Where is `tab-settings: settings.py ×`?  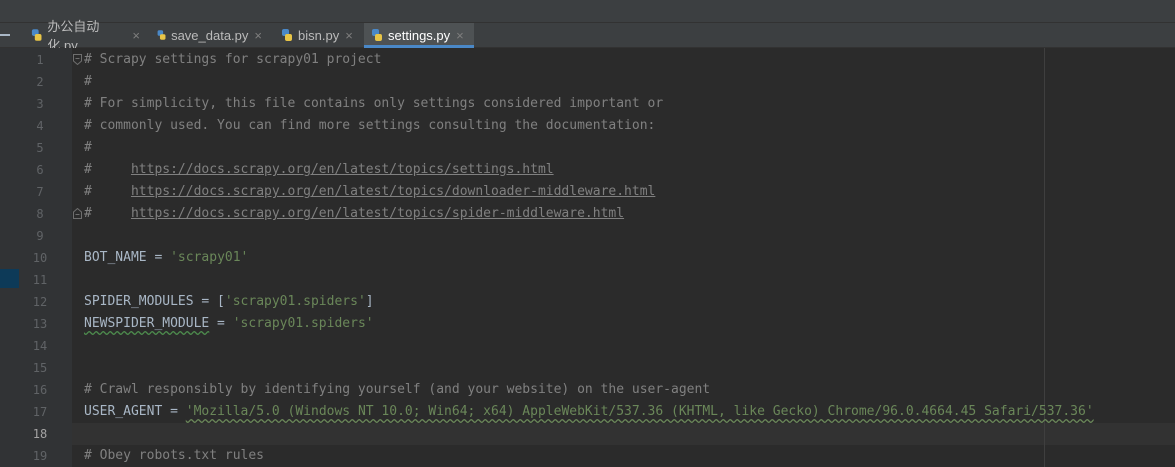
tab-settings: settings.py × is located at coordinates (419, 35).